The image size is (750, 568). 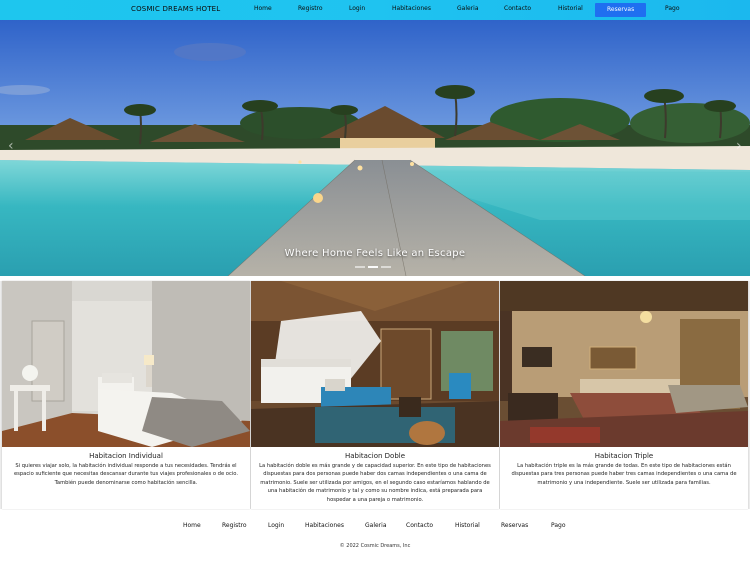 What do you see at coordinates (175, 9) in the screenshot?
I see `brand-link: COSMIC DREAMS HOTEL` at bounding box center [175, 9].